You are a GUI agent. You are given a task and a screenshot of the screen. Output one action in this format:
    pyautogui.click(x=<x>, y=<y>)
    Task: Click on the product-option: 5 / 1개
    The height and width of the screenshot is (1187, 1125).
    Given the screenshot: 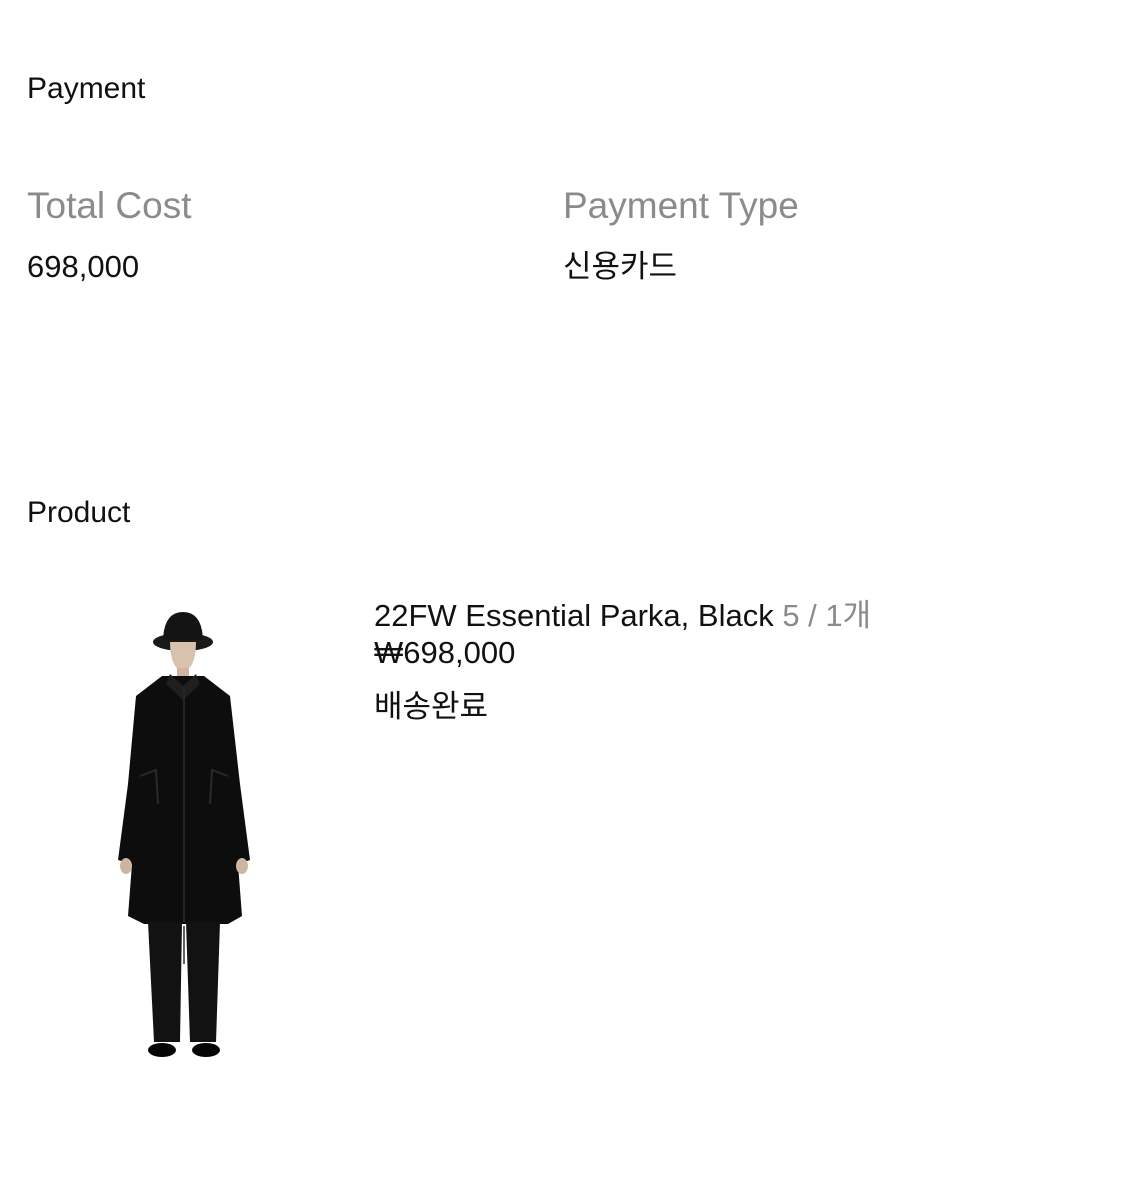 What is the action you would take?
    pyautogui.click(x=827, y=615)
    